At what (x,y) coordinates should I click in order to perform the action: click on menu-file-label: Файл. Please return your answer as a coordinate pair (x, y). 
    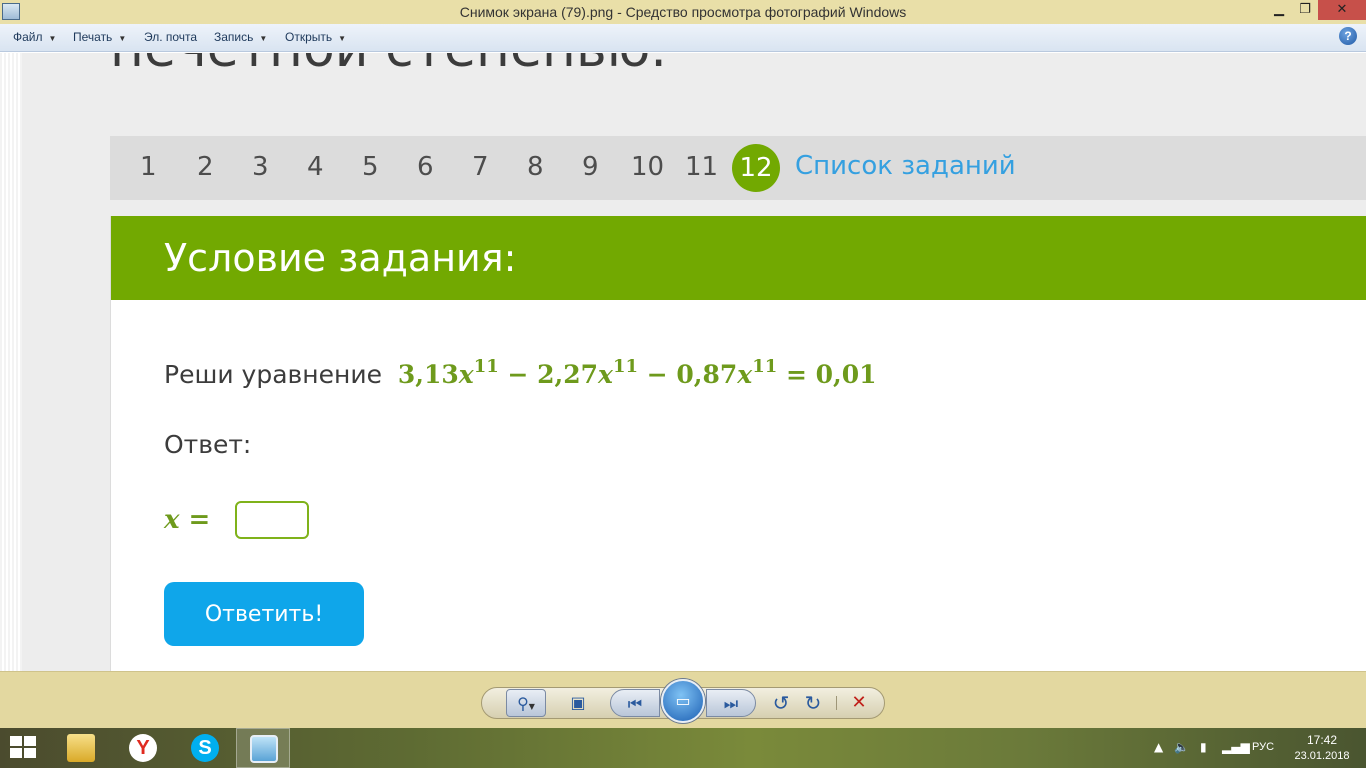
    Looking at the image, I should click on (28, 37).